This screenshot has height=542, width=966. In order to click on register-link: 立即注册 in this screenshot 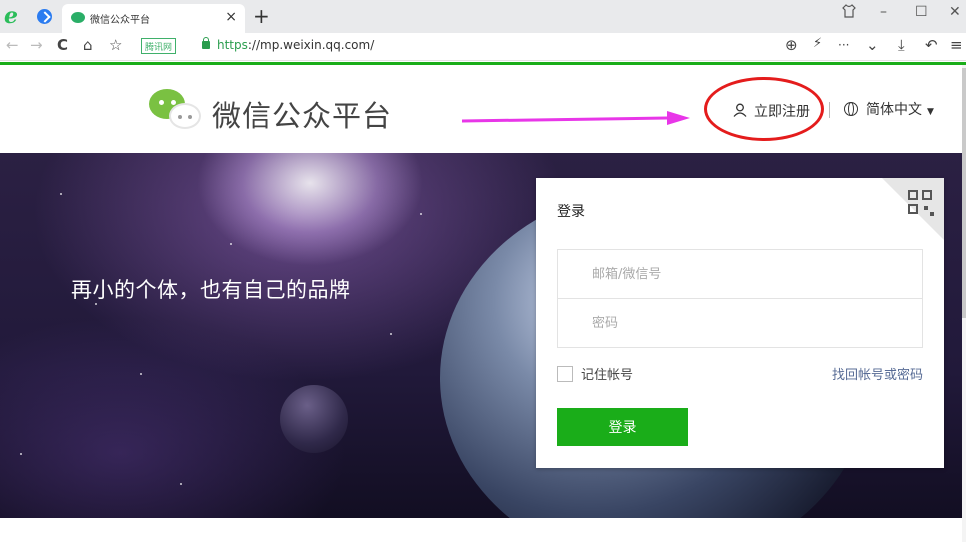, I will do `click(764, 109)`.